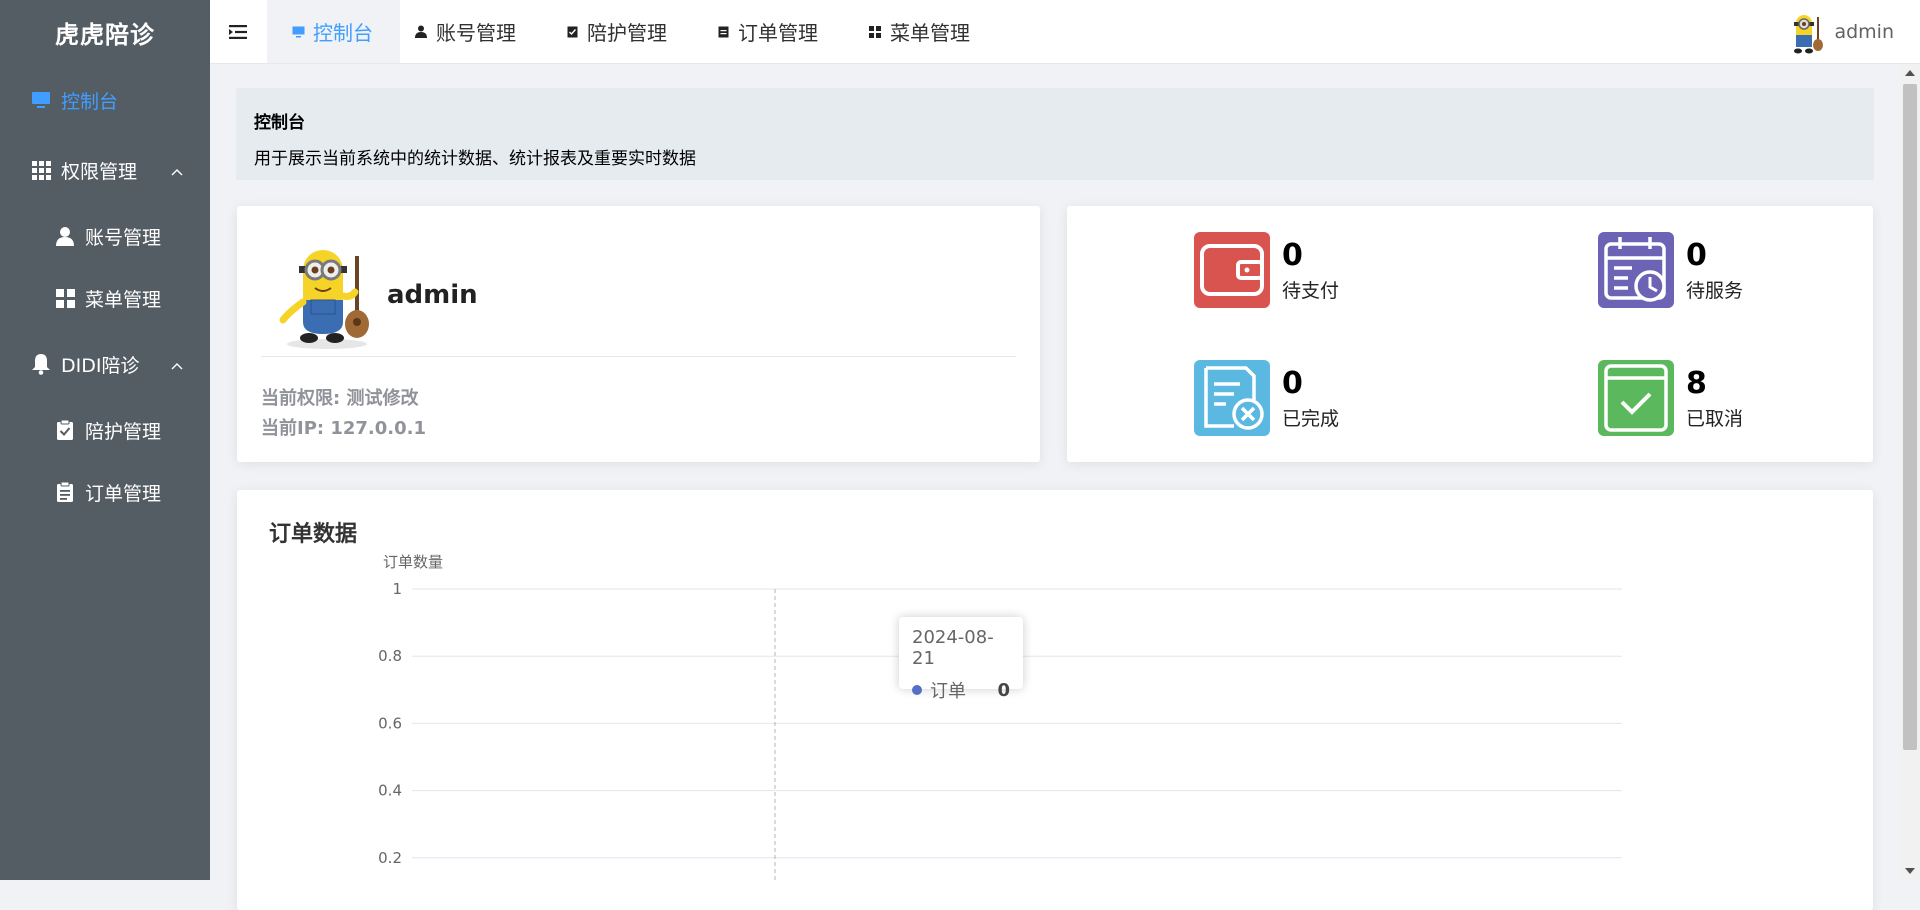 The image size is (1920, 910). Describe the element at coordinates (90, 101) in the screenshot. I see `sidebar-item-label: 控制台` at that location.